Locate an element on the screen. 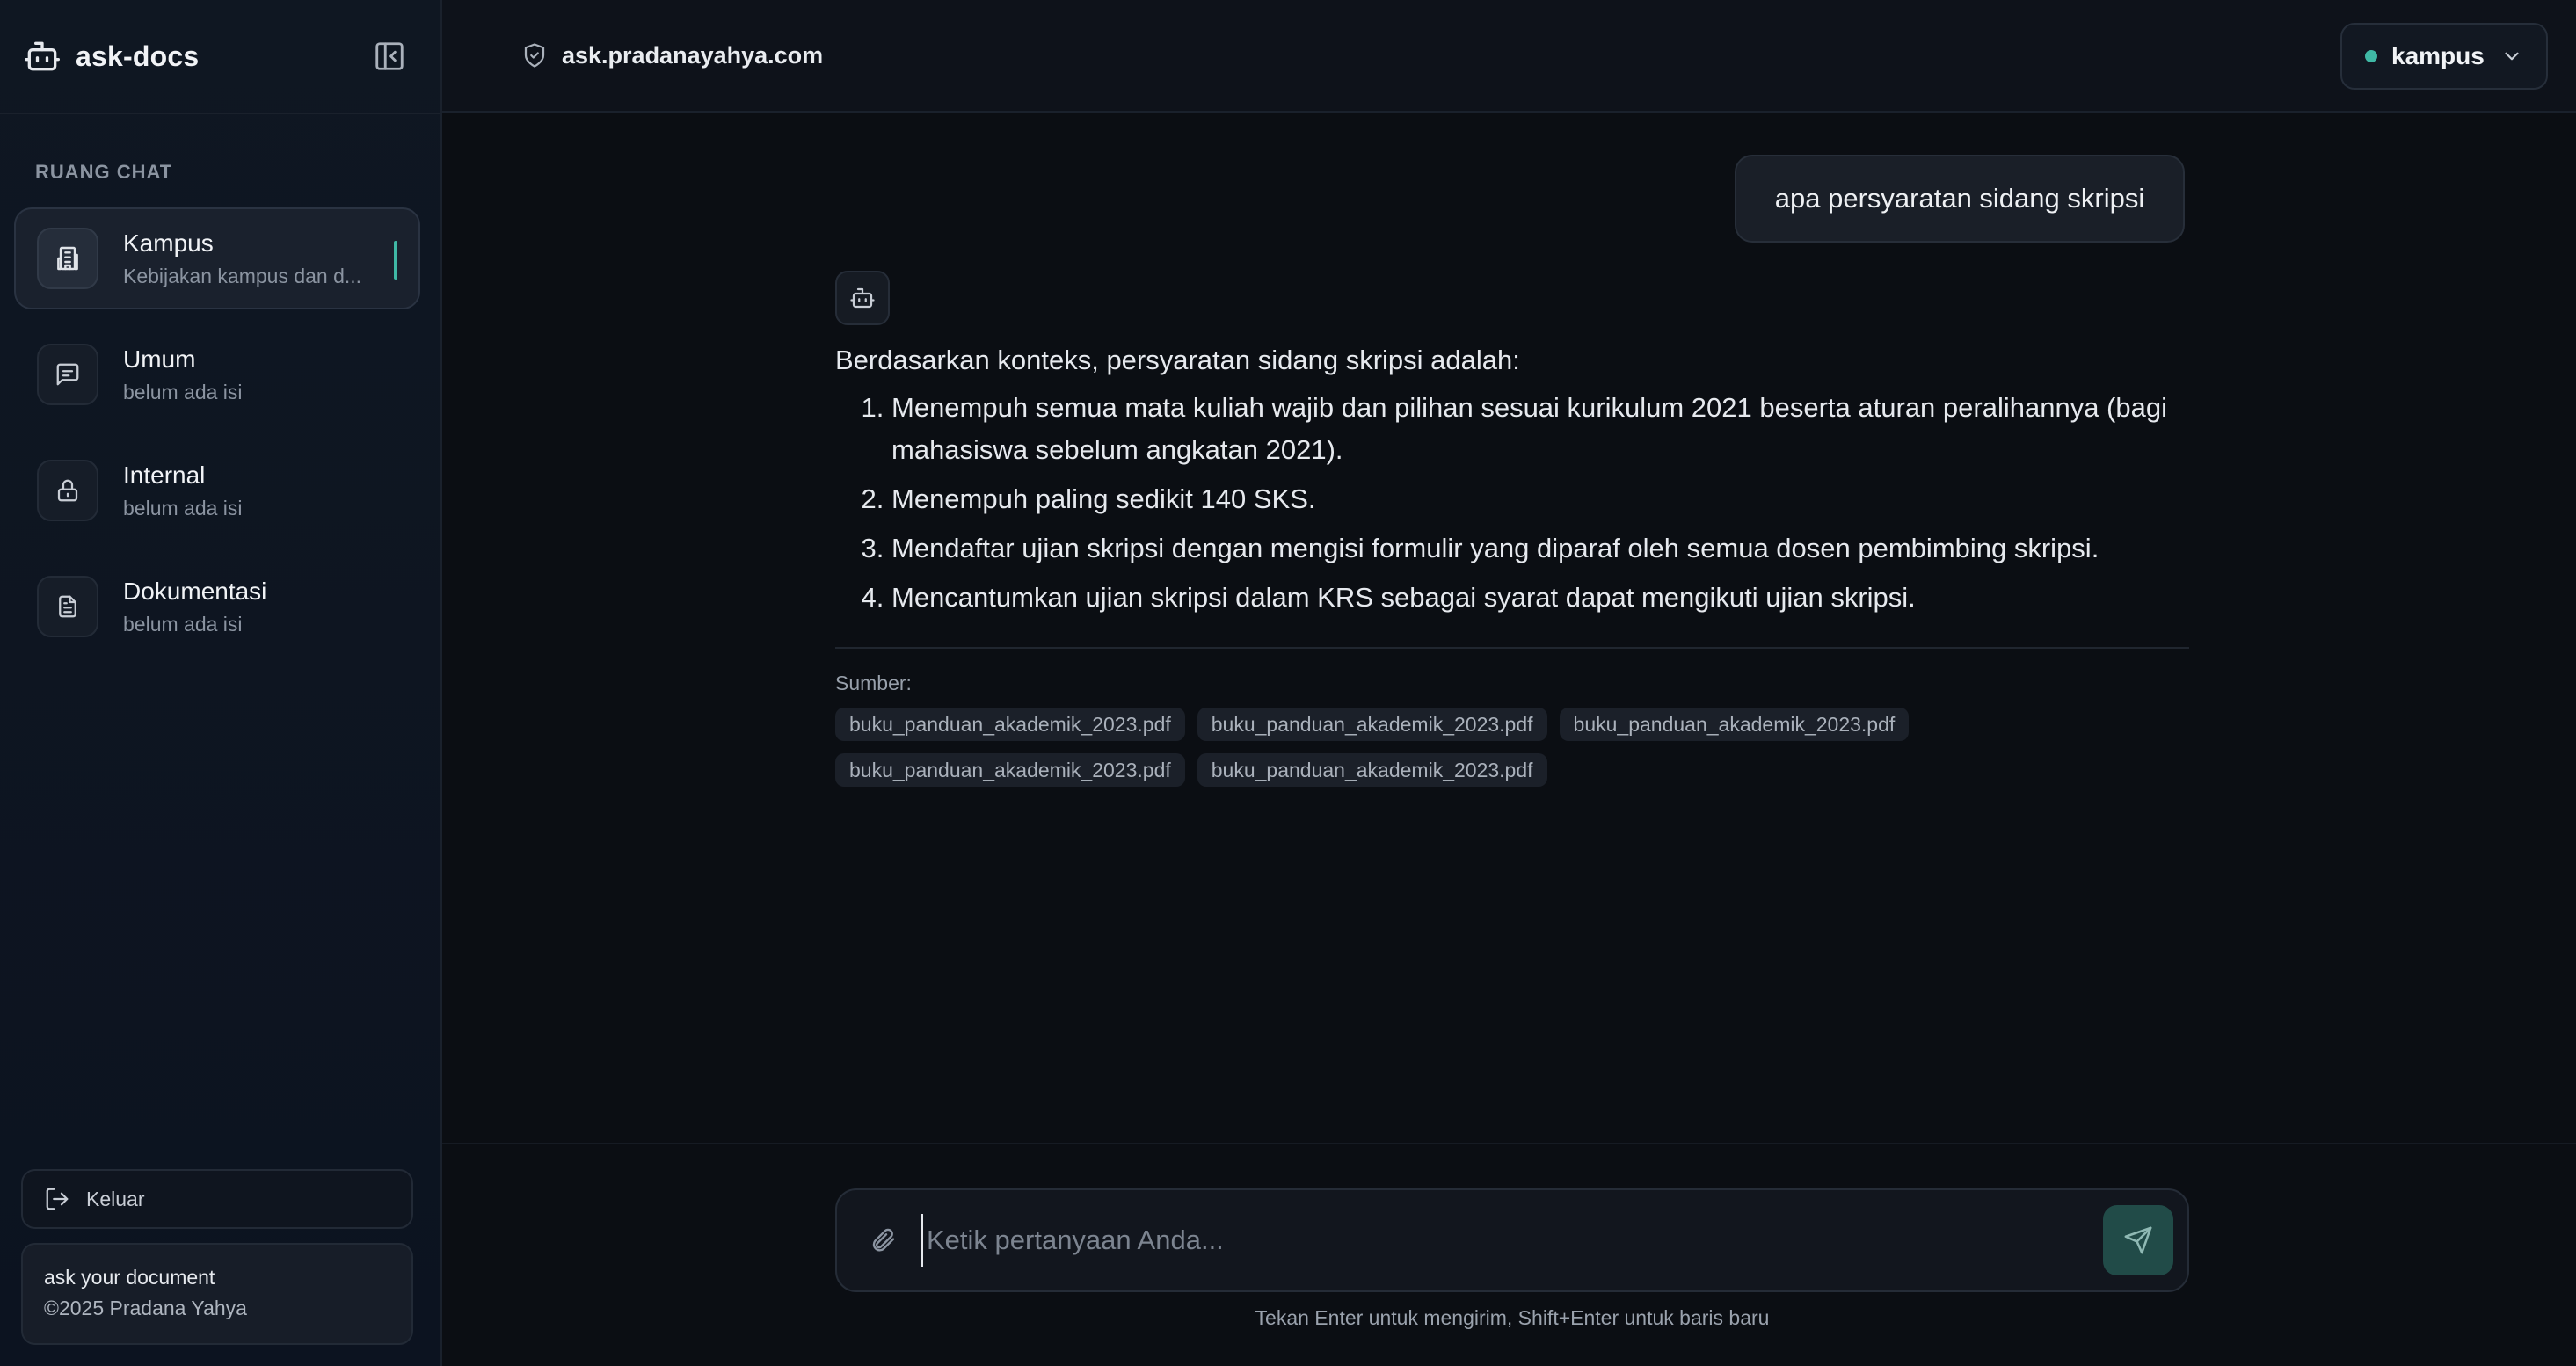  sources-label: Sumber: is located at coordinates (873, 683).